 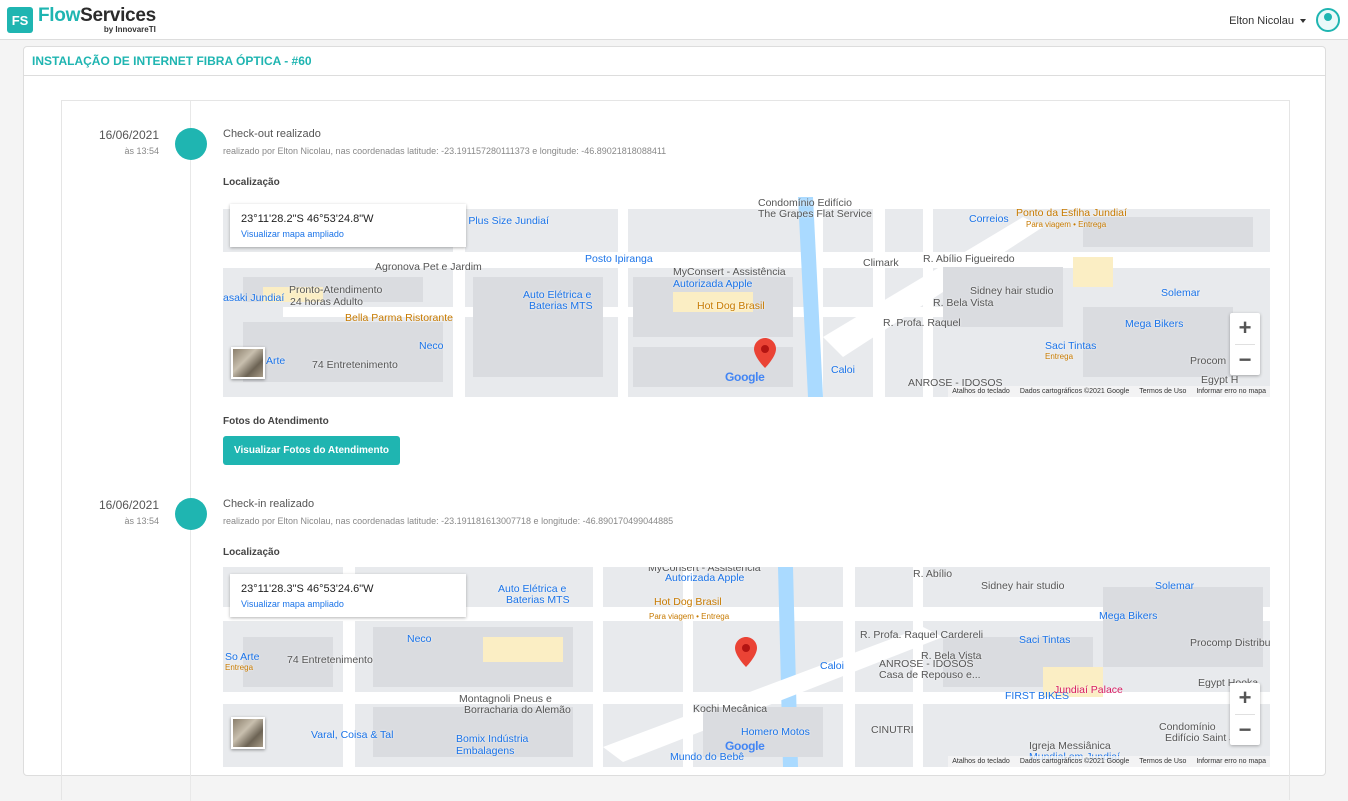 I want to click on map-place-label: R. Abílio, so click(x=932, y=574).